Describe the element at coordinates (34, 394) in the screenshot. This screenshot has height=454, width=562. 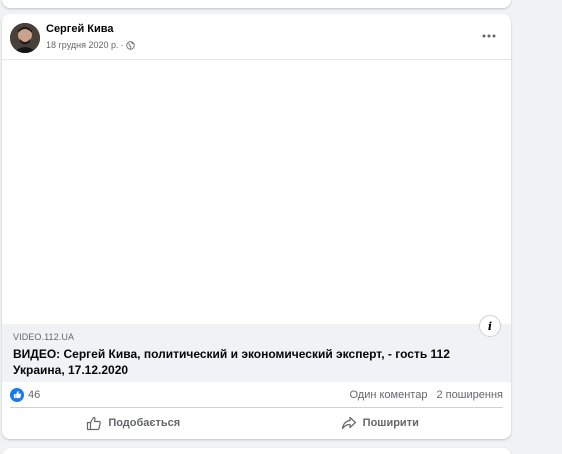
I see `reaction-count: 46` at that location.